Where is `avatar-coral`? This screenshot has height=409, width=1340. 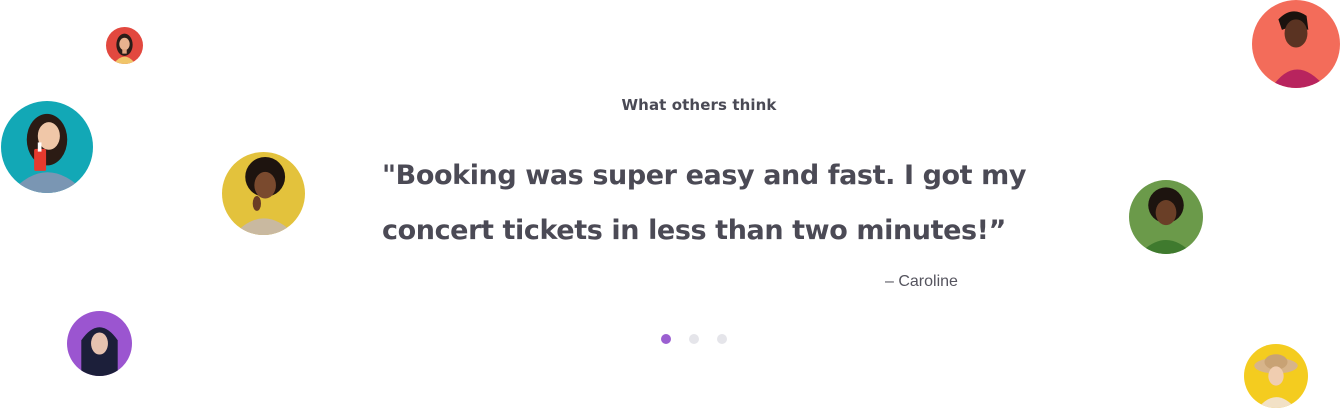
avatar-coral is located at coordinates (1296, 44).